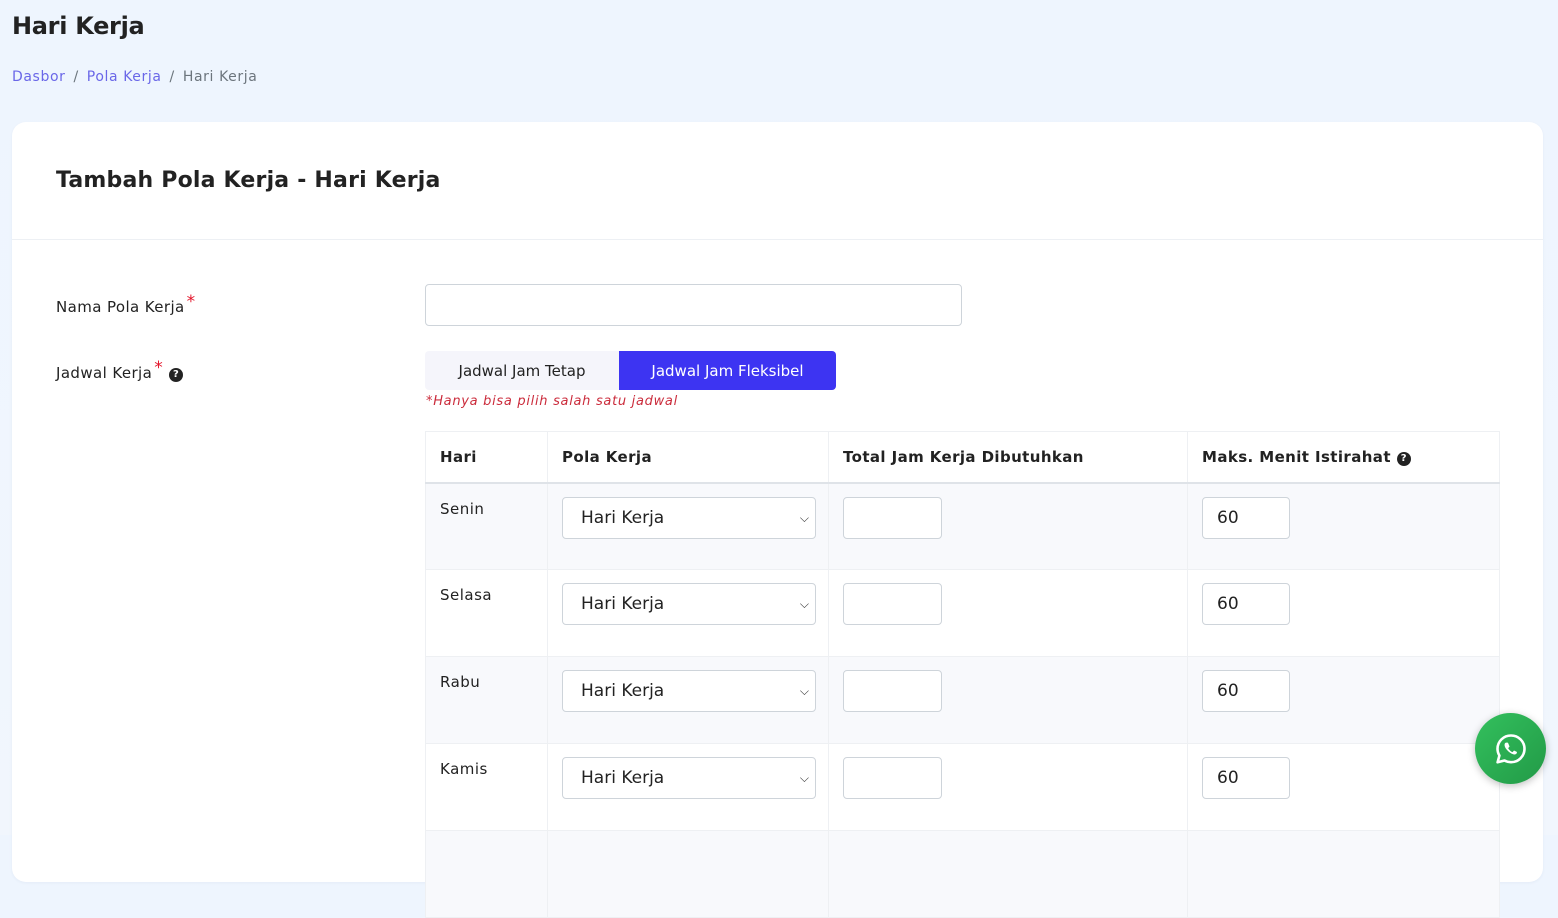  Describe the element at coordinates (462, 508) in the screenshot. I see `day-cell: Senin` at that location.